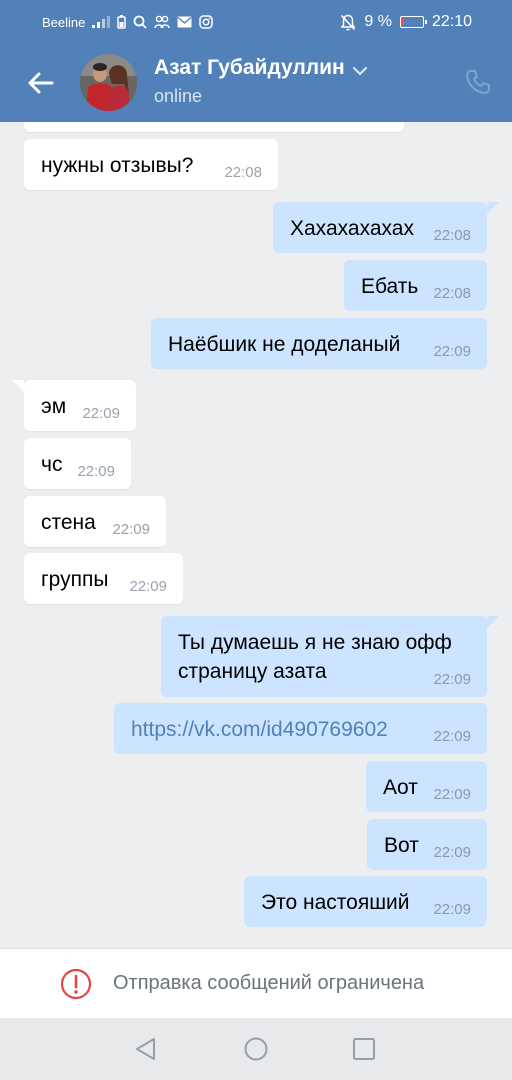  What do you see at coordinates (206, 22) in the screenshot?
I see `instagram-icon` at bounding box center [206, 22].